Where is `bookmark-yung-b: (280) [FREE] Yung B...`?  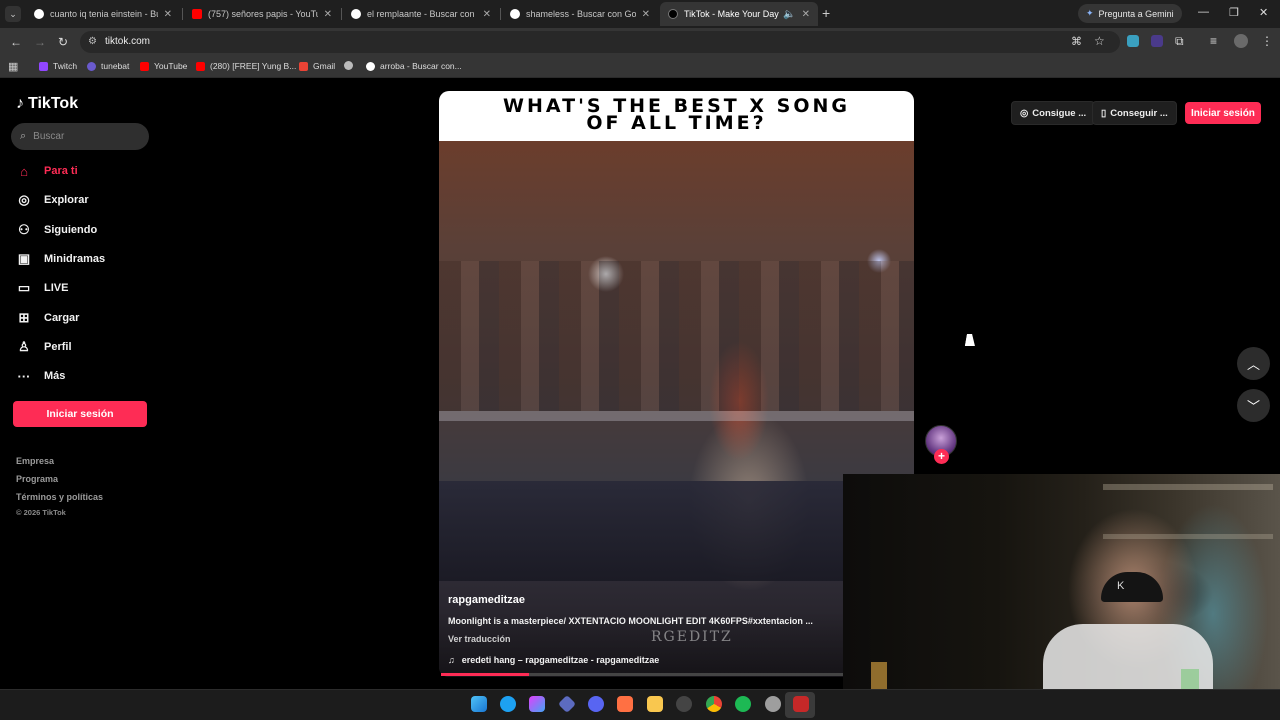
bookmark-yung-b: (280) [FREE] Yung B... is located at coordinates (246, 66).